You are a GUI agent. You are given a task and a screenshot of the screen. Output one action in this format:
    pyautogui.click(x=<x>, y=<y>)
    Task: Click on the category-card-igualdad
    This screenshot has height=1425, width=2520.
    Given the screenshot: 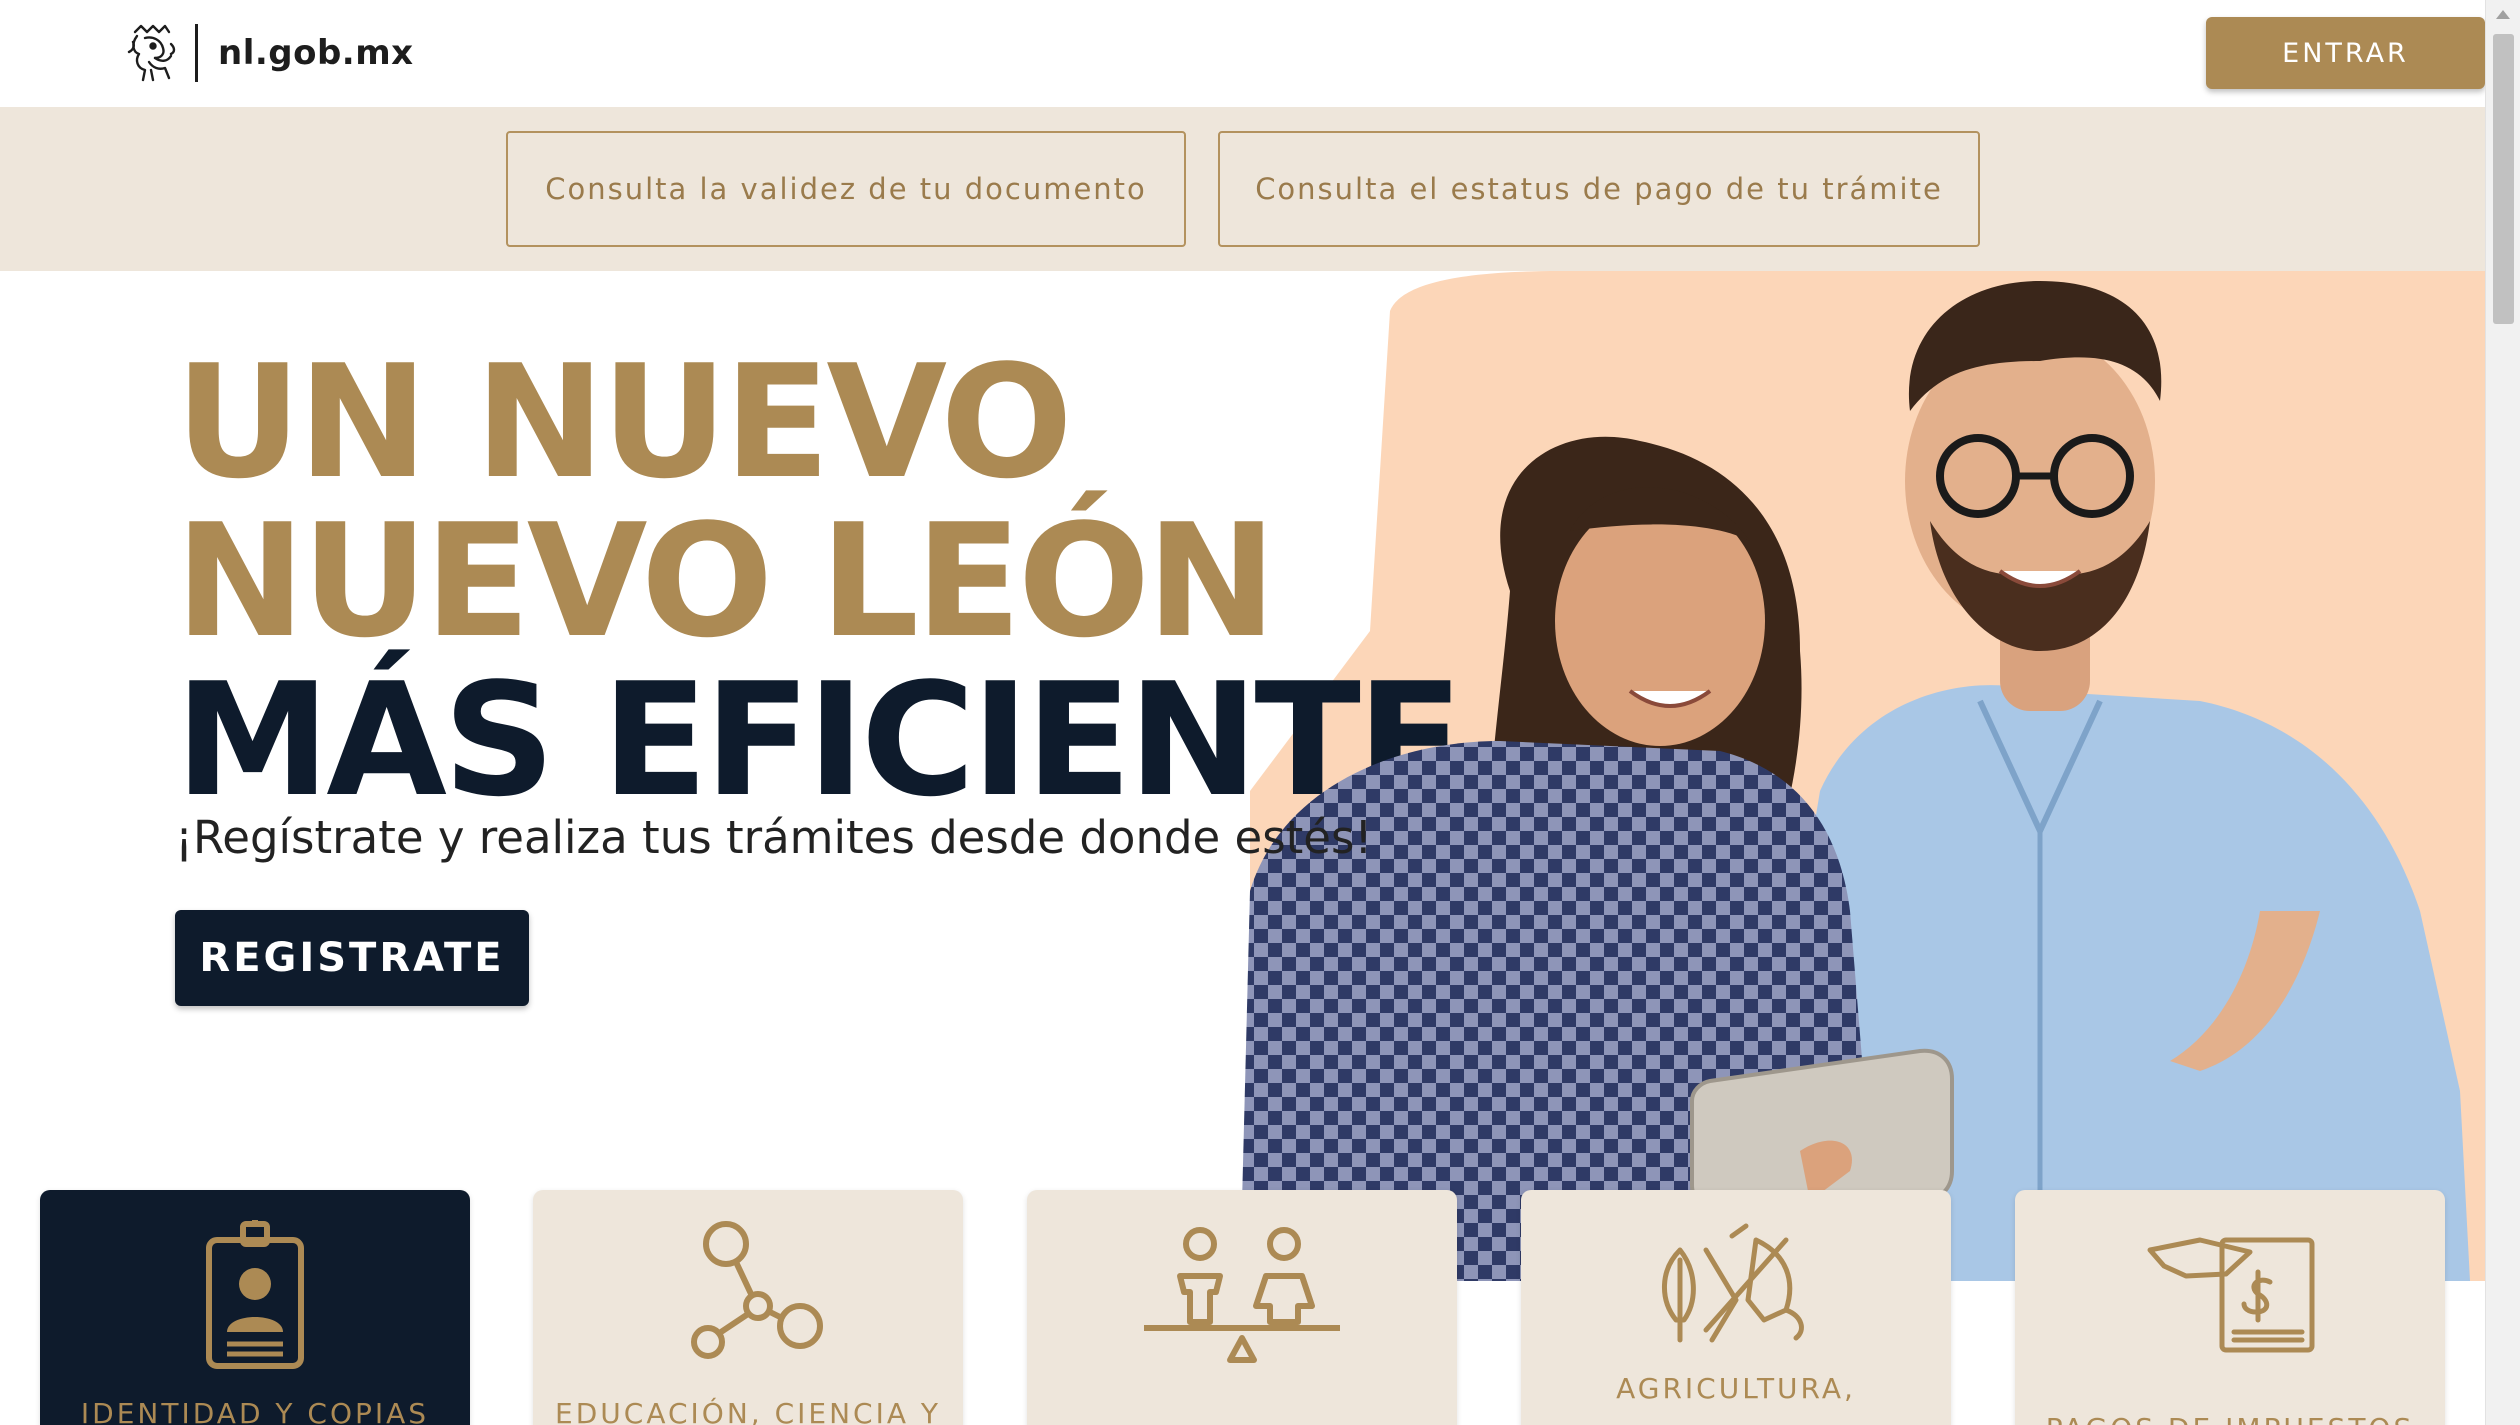 What is the action you would take?
    pyautogui.click(x=1242, y=1307)
    